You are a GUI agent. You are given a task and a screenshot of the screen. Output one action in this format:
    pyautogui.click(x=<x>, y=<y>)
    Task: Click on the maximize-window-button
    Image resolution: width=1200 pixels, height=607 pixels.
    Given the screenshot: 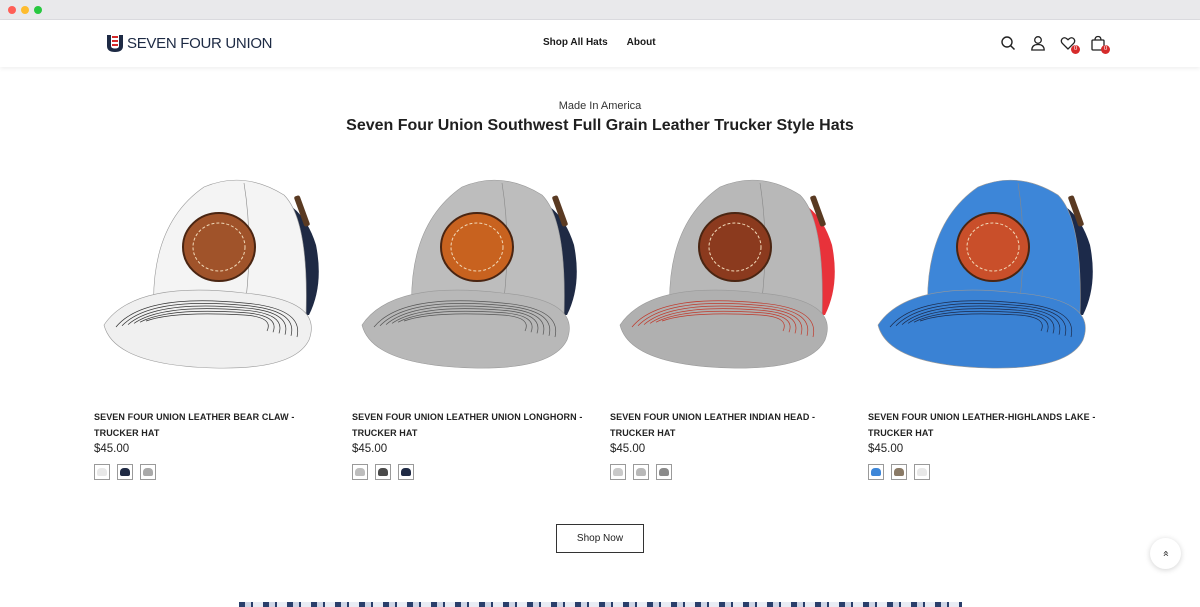 What is the action you would take?
    pyautogui.click(x=38, y=10)
    